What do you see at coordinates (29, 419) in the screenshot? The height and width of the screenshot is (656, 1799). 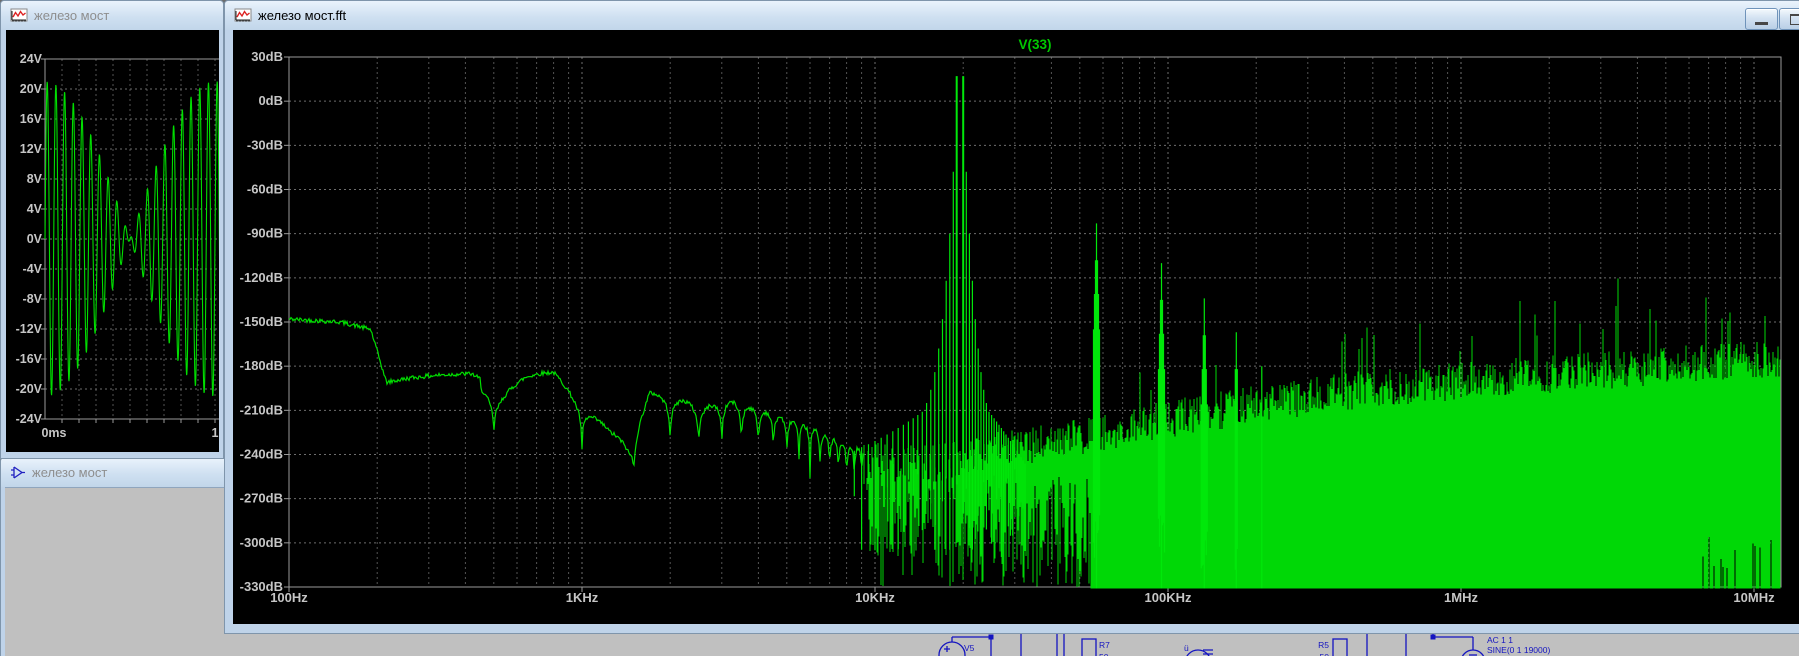 I see `wave-y-axis-label: -24V` at bounding box center [29, 419].